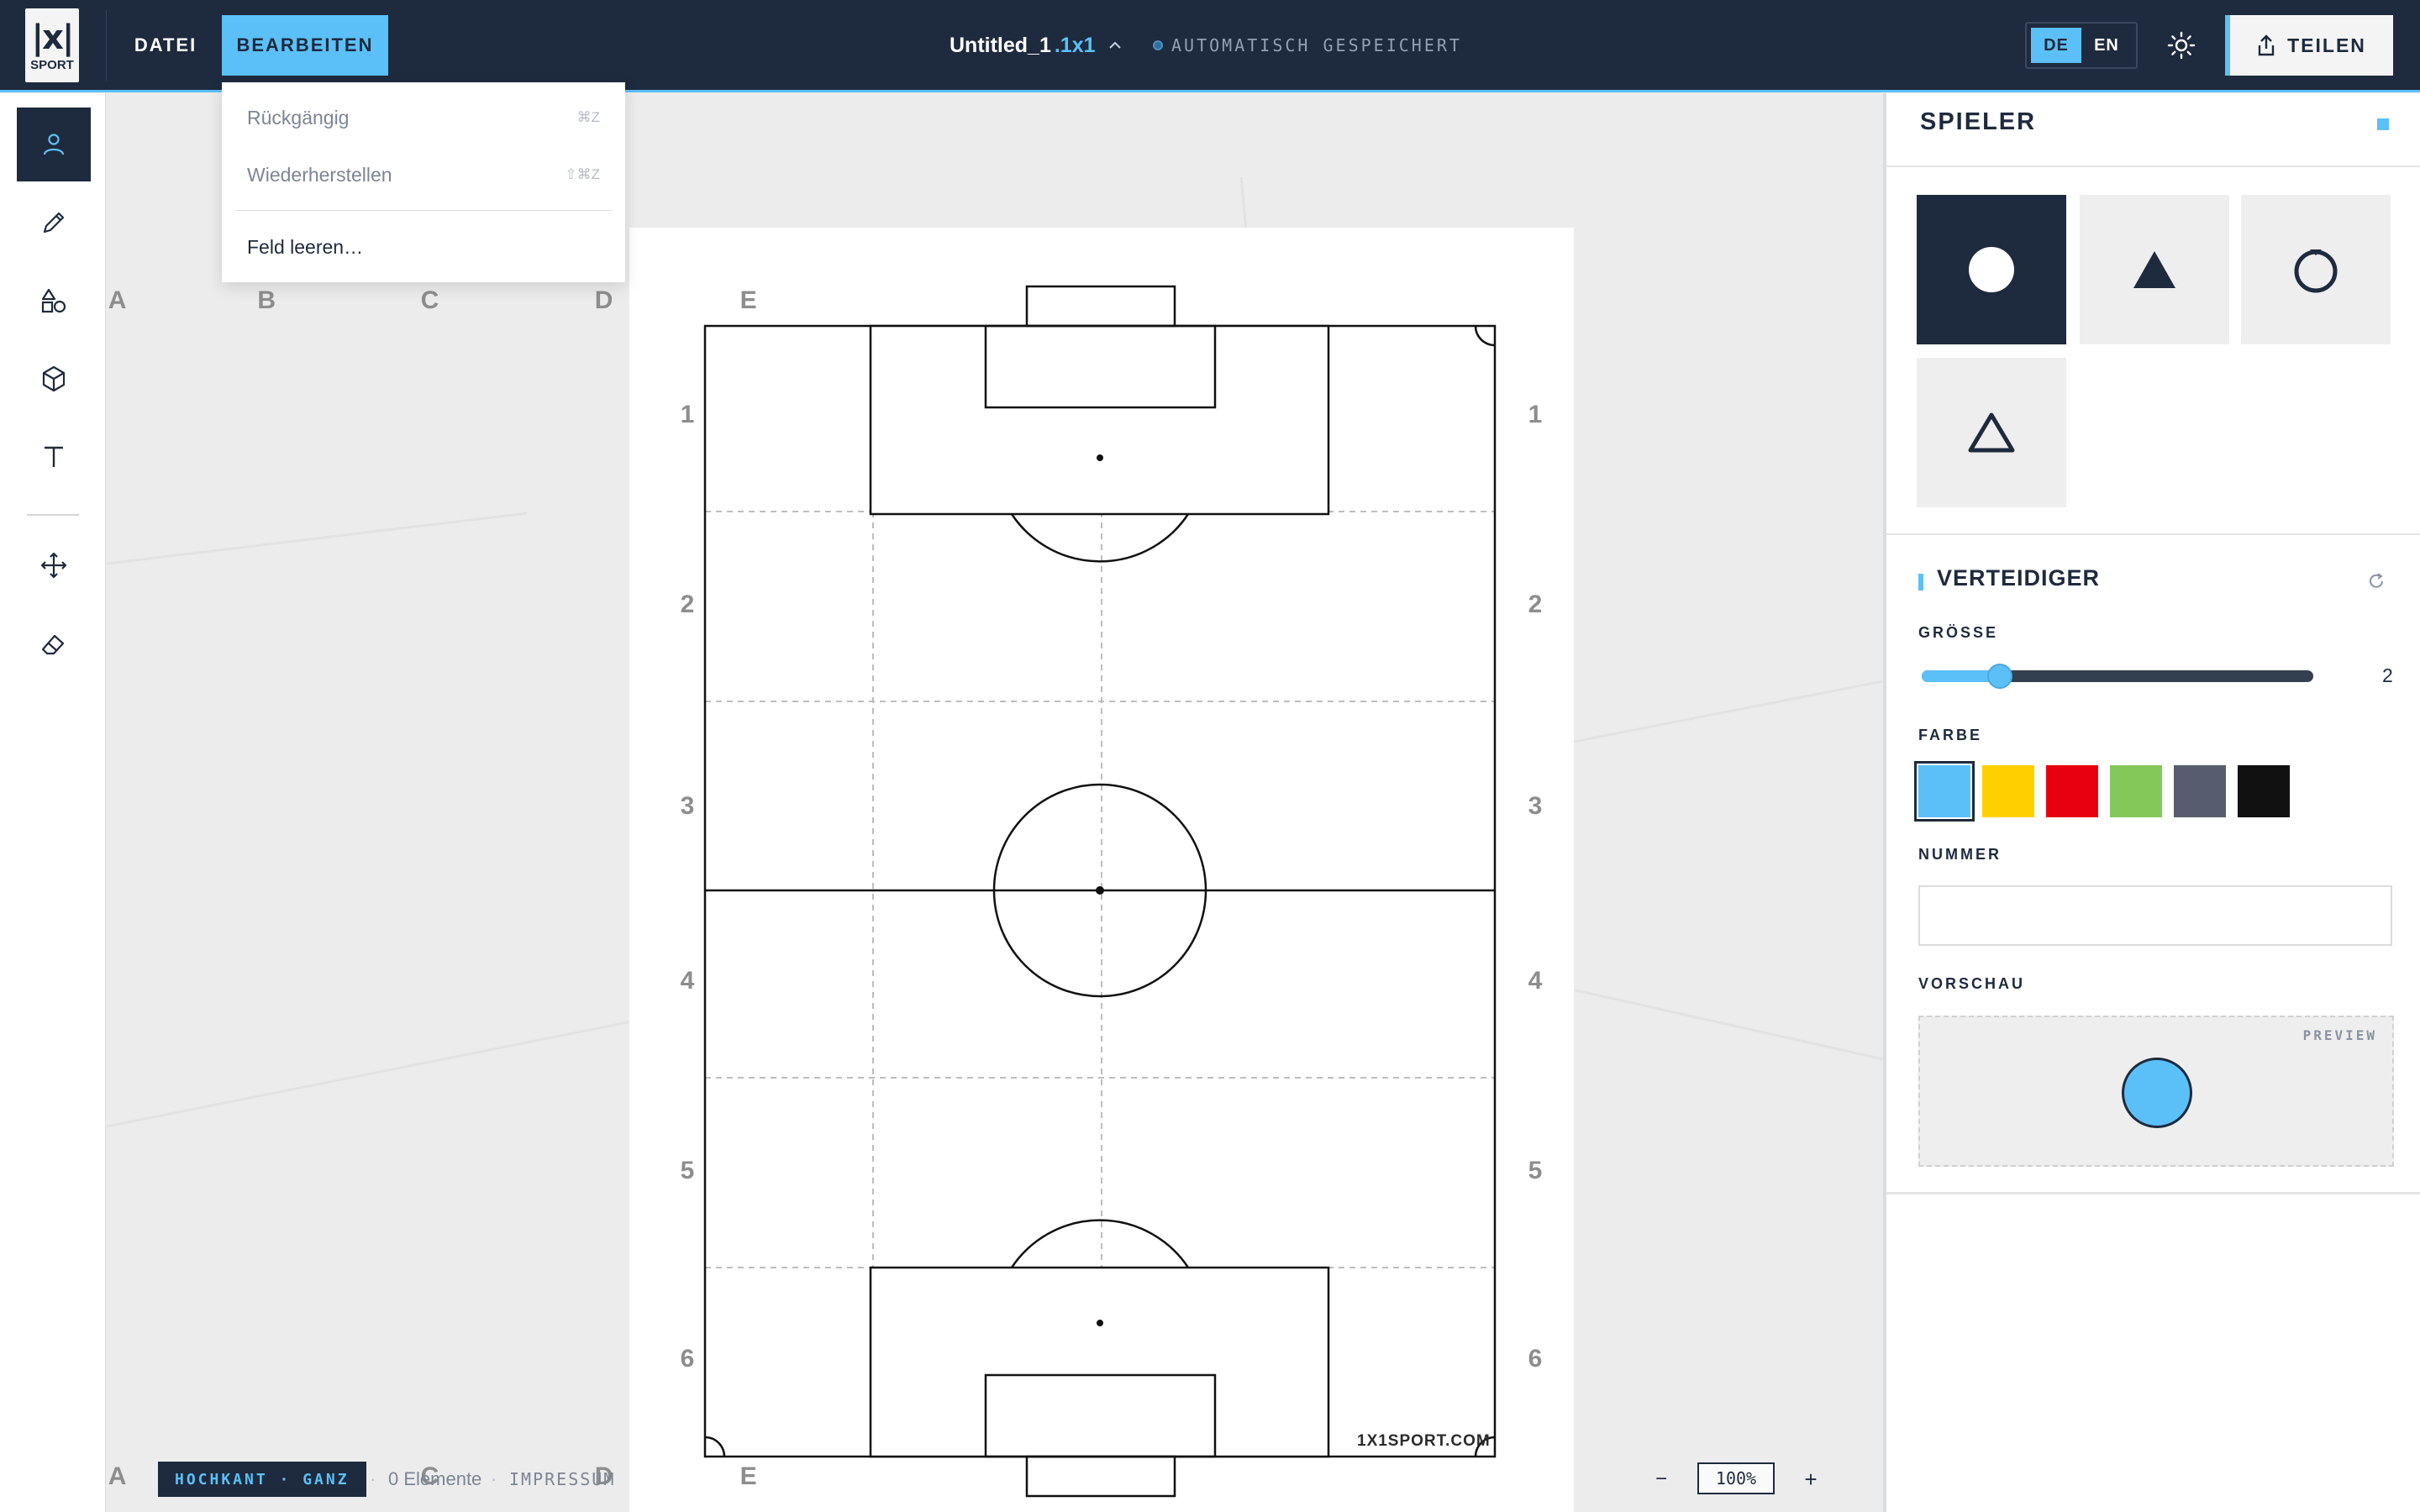 This screenshot has width=2420, height=1512. Describe the element at coordinates (1921, 582) in the screenshot. I see `section-marker` at that location.